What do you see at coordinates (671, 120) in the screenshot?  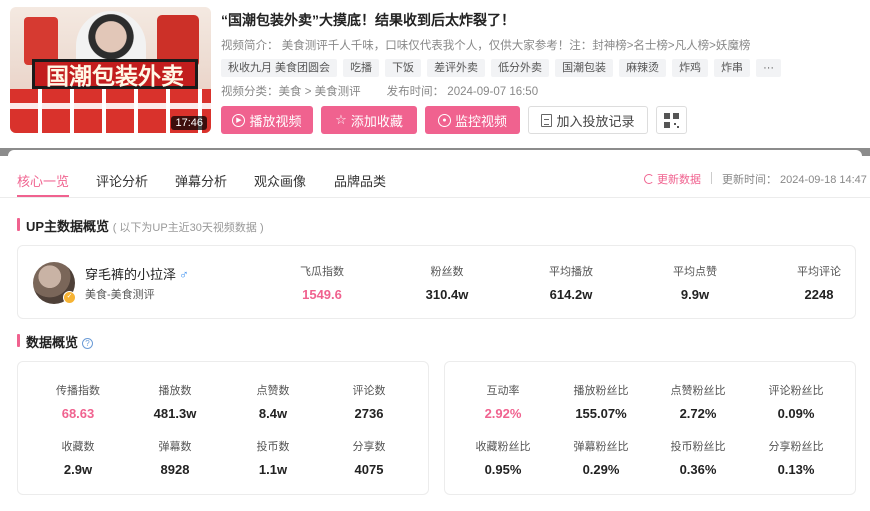 I see `qr-code-button` at bounding box center [671, 120].